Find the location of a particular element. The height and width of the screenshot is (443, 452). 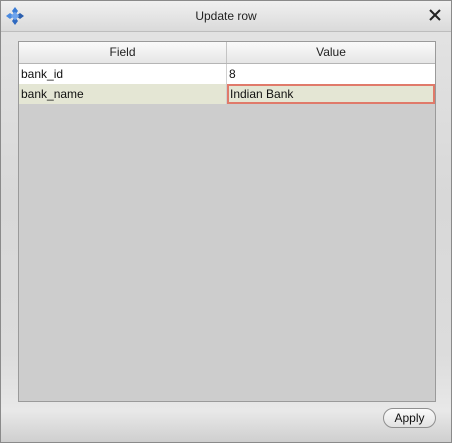

table-row-selected: bank_name is located at coordinates (227, 94).